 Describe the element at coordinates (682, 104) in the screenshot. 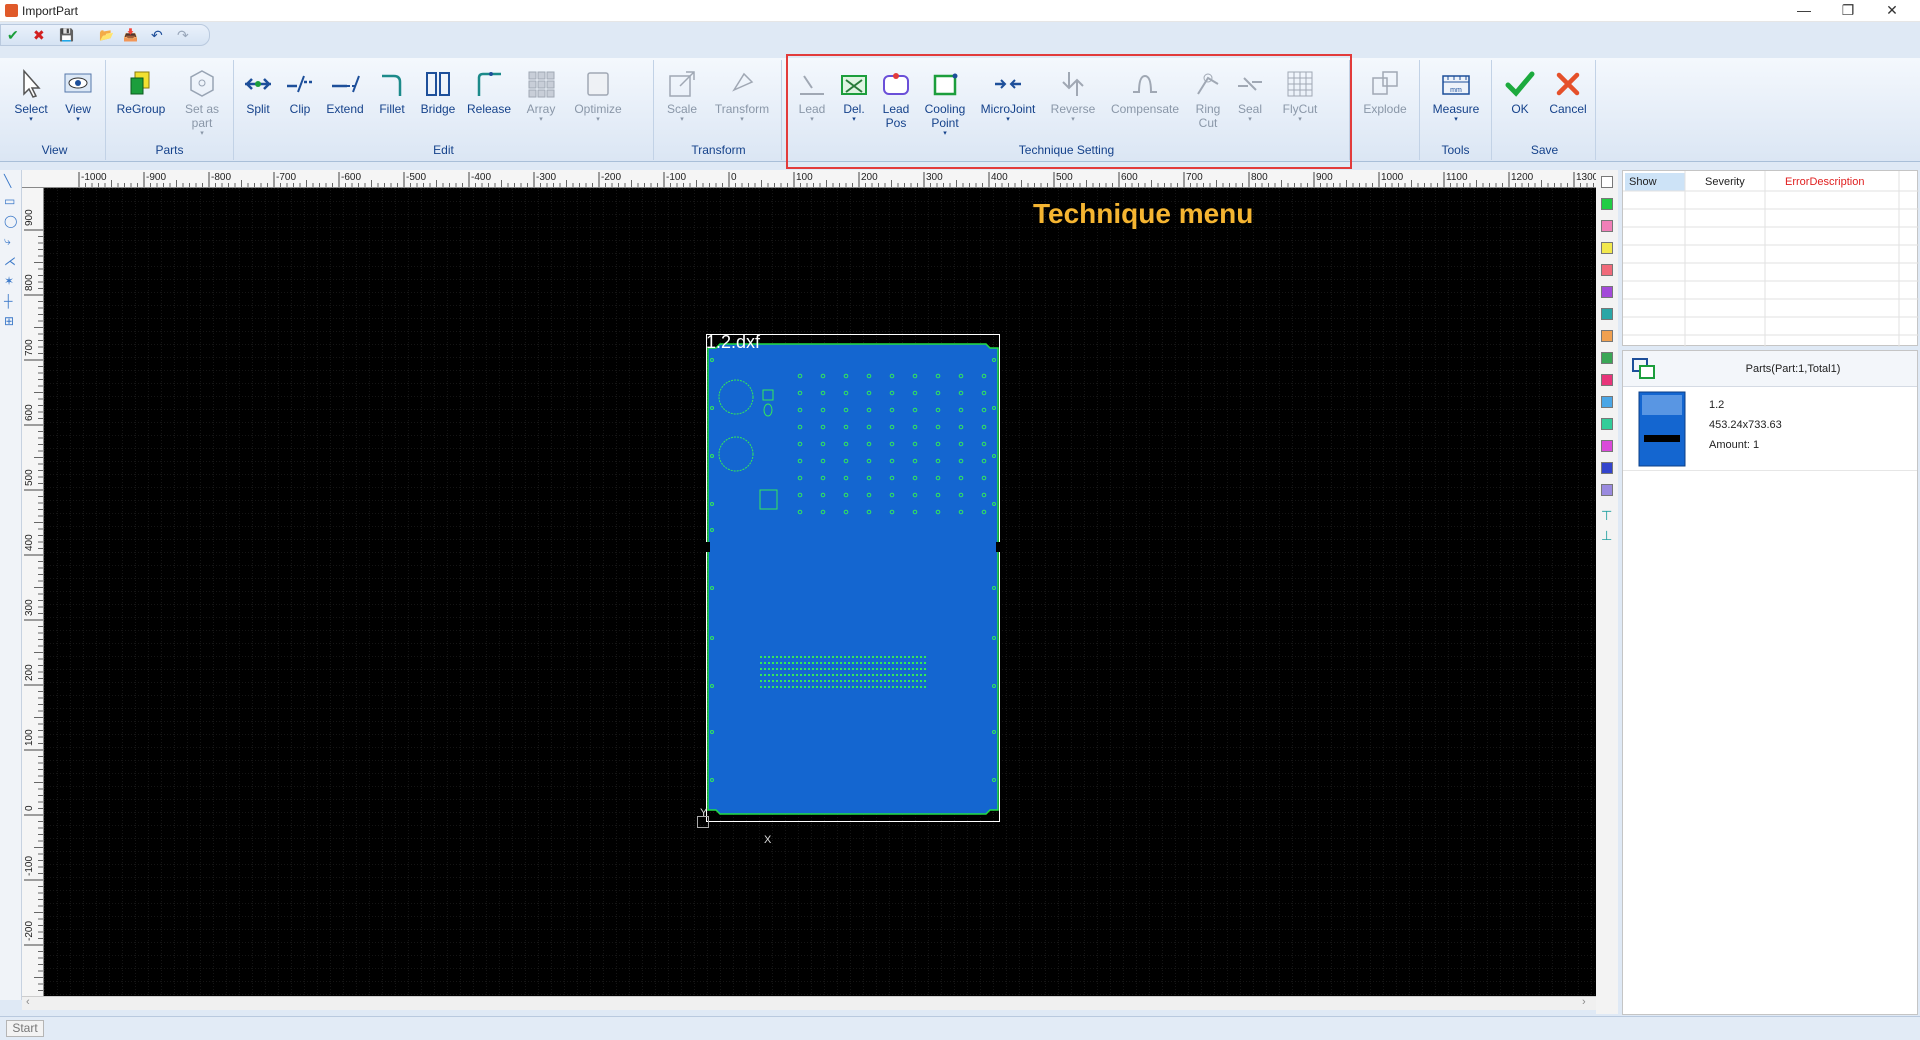

I see `scale-button: Scale ▾` at that location.